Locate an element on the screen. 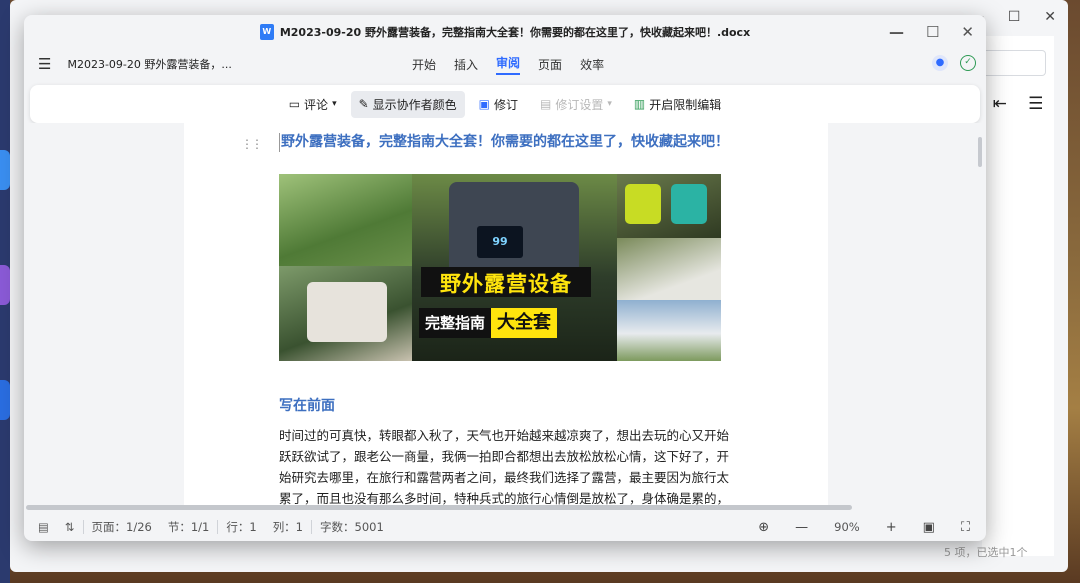  settings-doc-icon: ▤ is located at coordinates (546, 104).